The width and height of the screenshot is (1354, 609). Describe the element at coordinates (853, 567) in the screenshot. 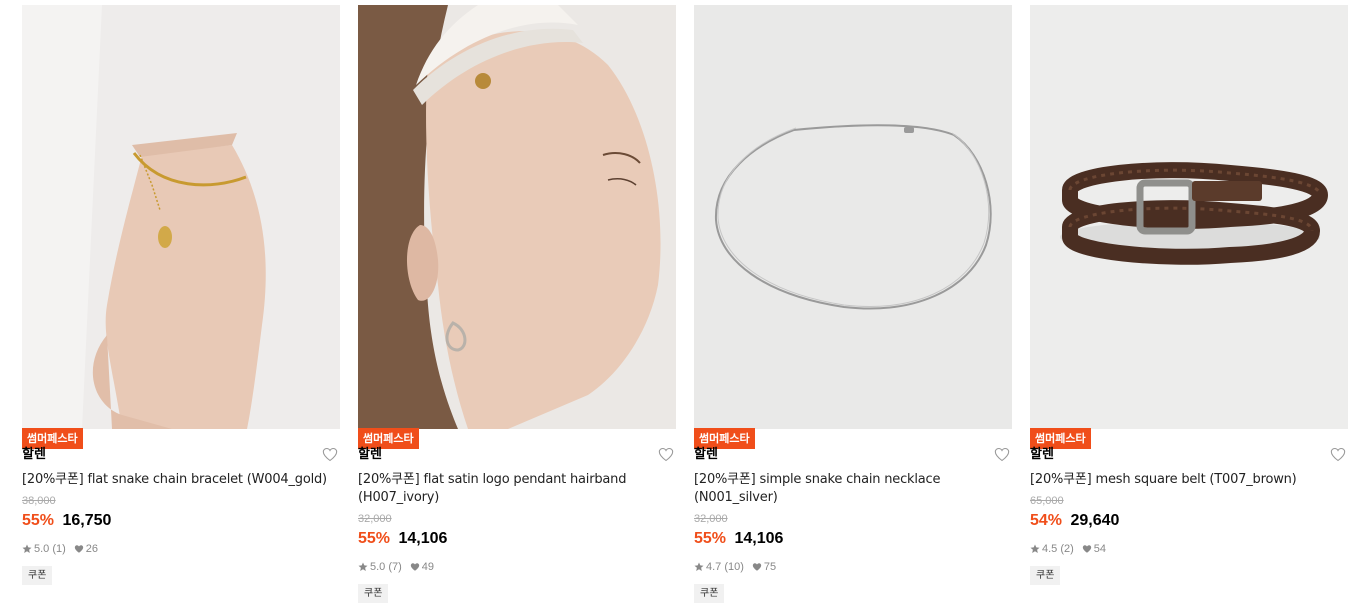

I see `review-meta: 4.7 (10) 75` at that location.